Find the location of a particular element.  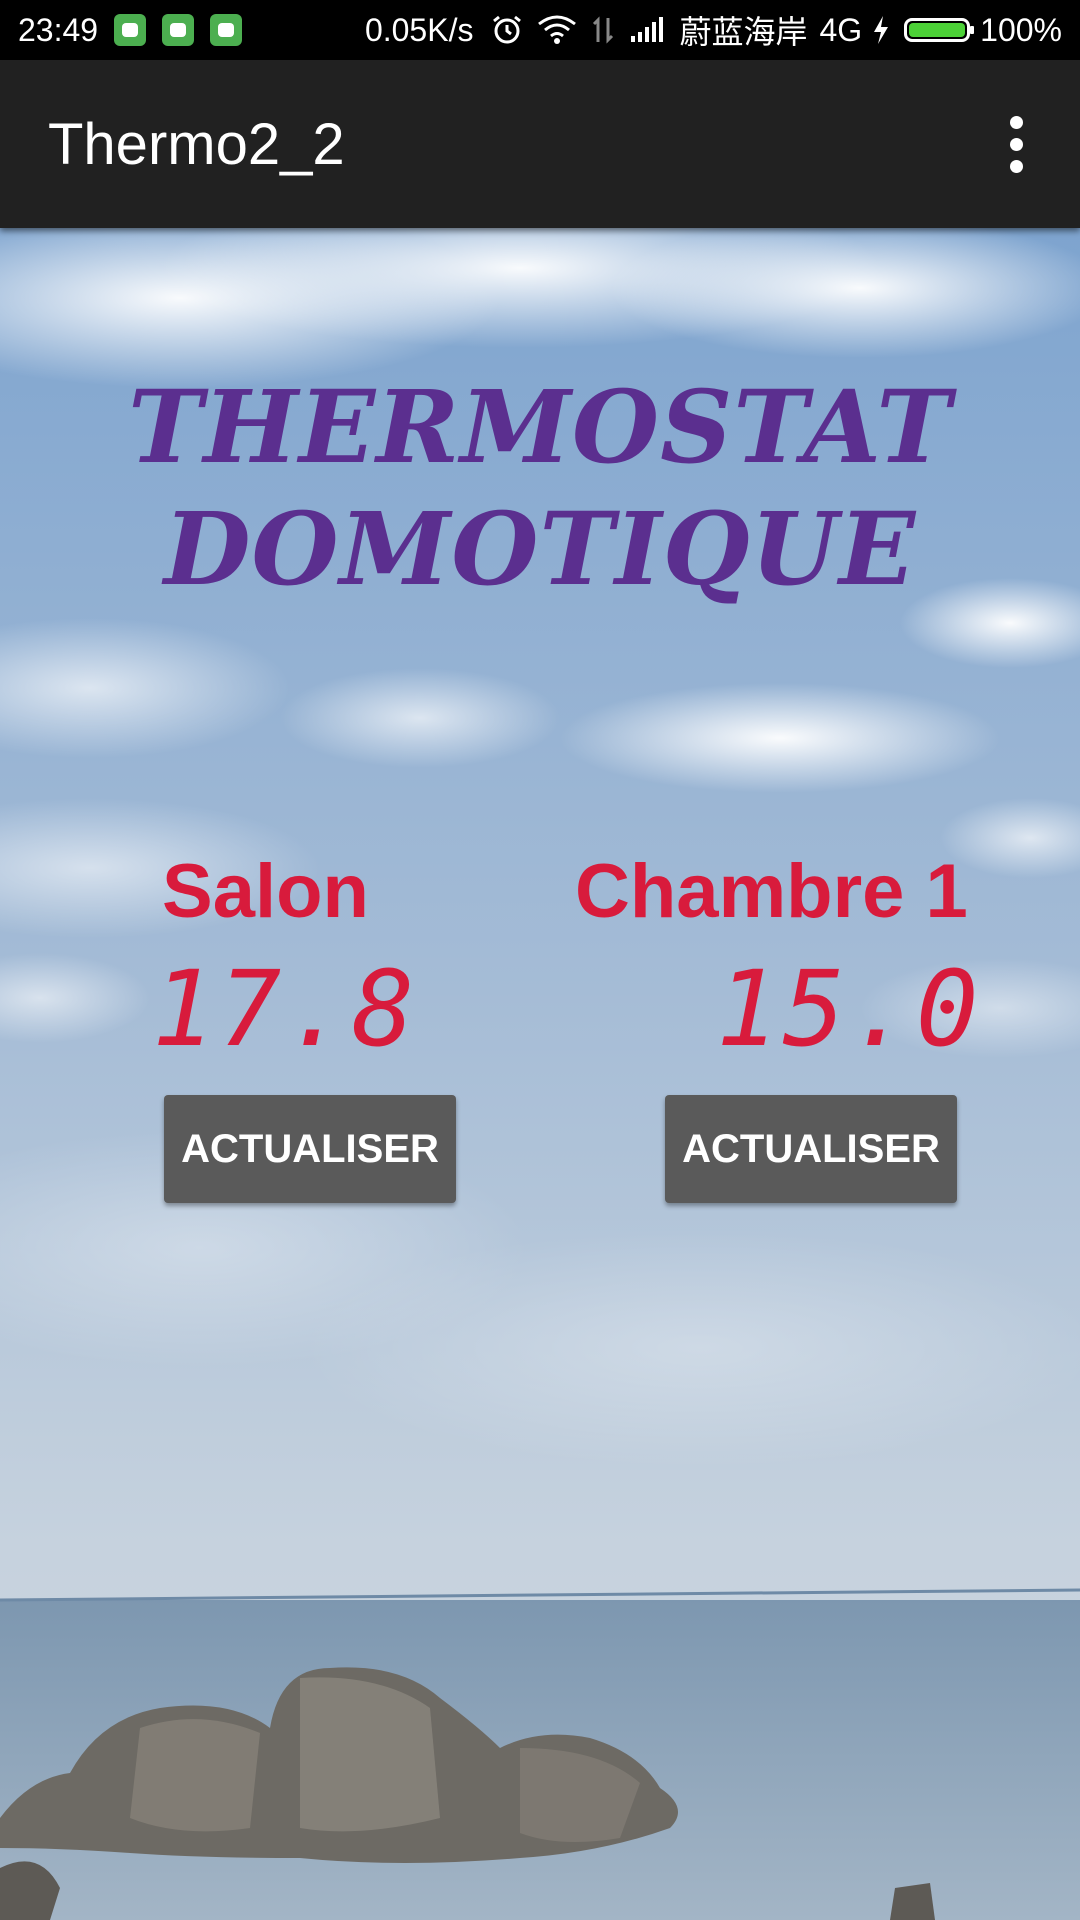

room-name-salon: Salon is located at coordinates (265, 891).